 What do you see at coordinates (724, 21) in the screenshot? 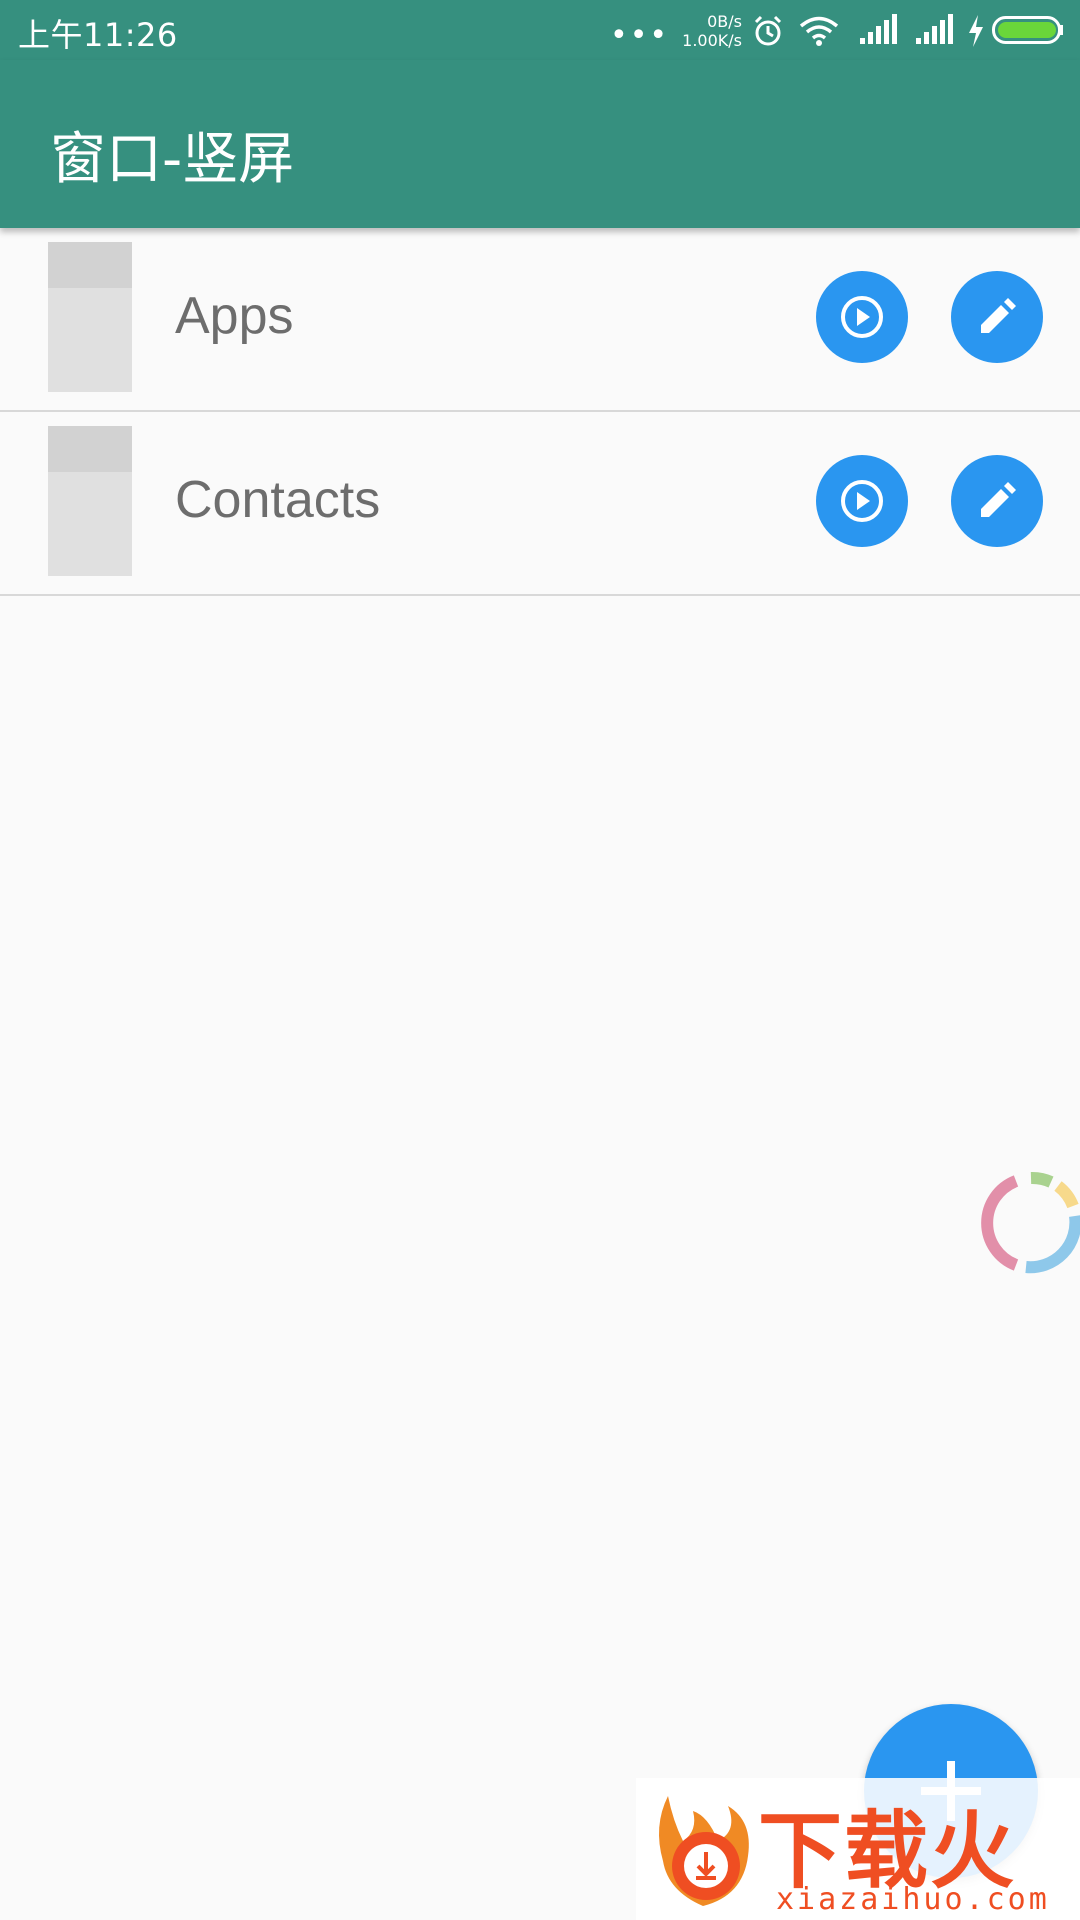
I see `net-up-speed: 0B/s` at bounding box center [724, 21].